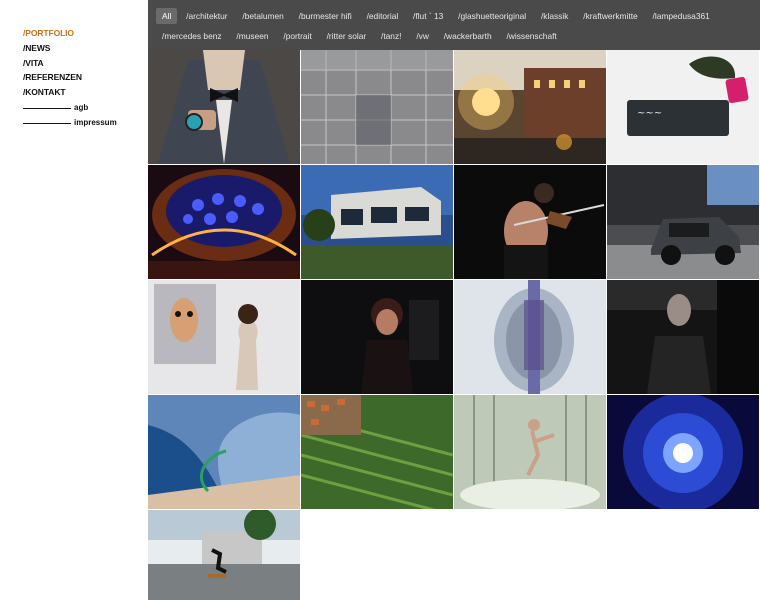  I want to click on legal-links: agb impressum, so click(70, 115).